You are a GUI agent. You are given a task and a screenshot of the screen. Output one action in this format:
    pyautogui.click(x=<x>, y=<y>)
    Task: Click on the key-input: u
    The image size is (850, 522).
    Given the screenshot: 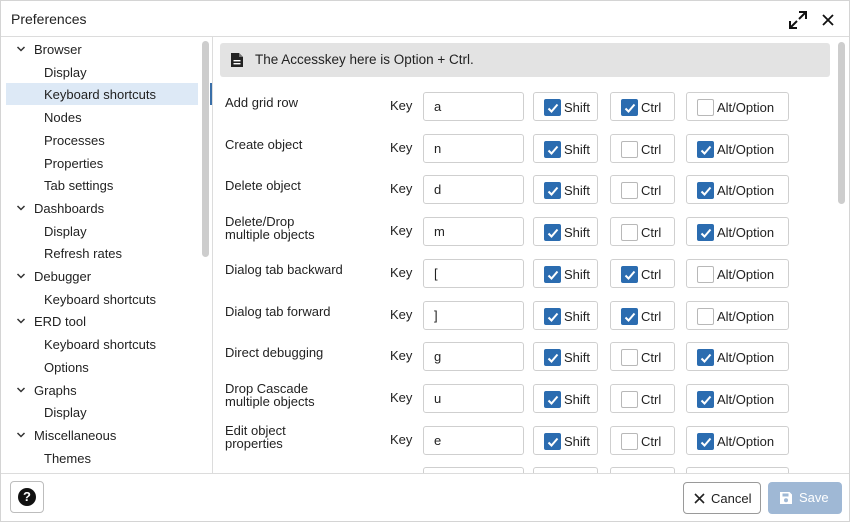 What is the action you would take?
    pyautogui.click(x=473, y=398)
    